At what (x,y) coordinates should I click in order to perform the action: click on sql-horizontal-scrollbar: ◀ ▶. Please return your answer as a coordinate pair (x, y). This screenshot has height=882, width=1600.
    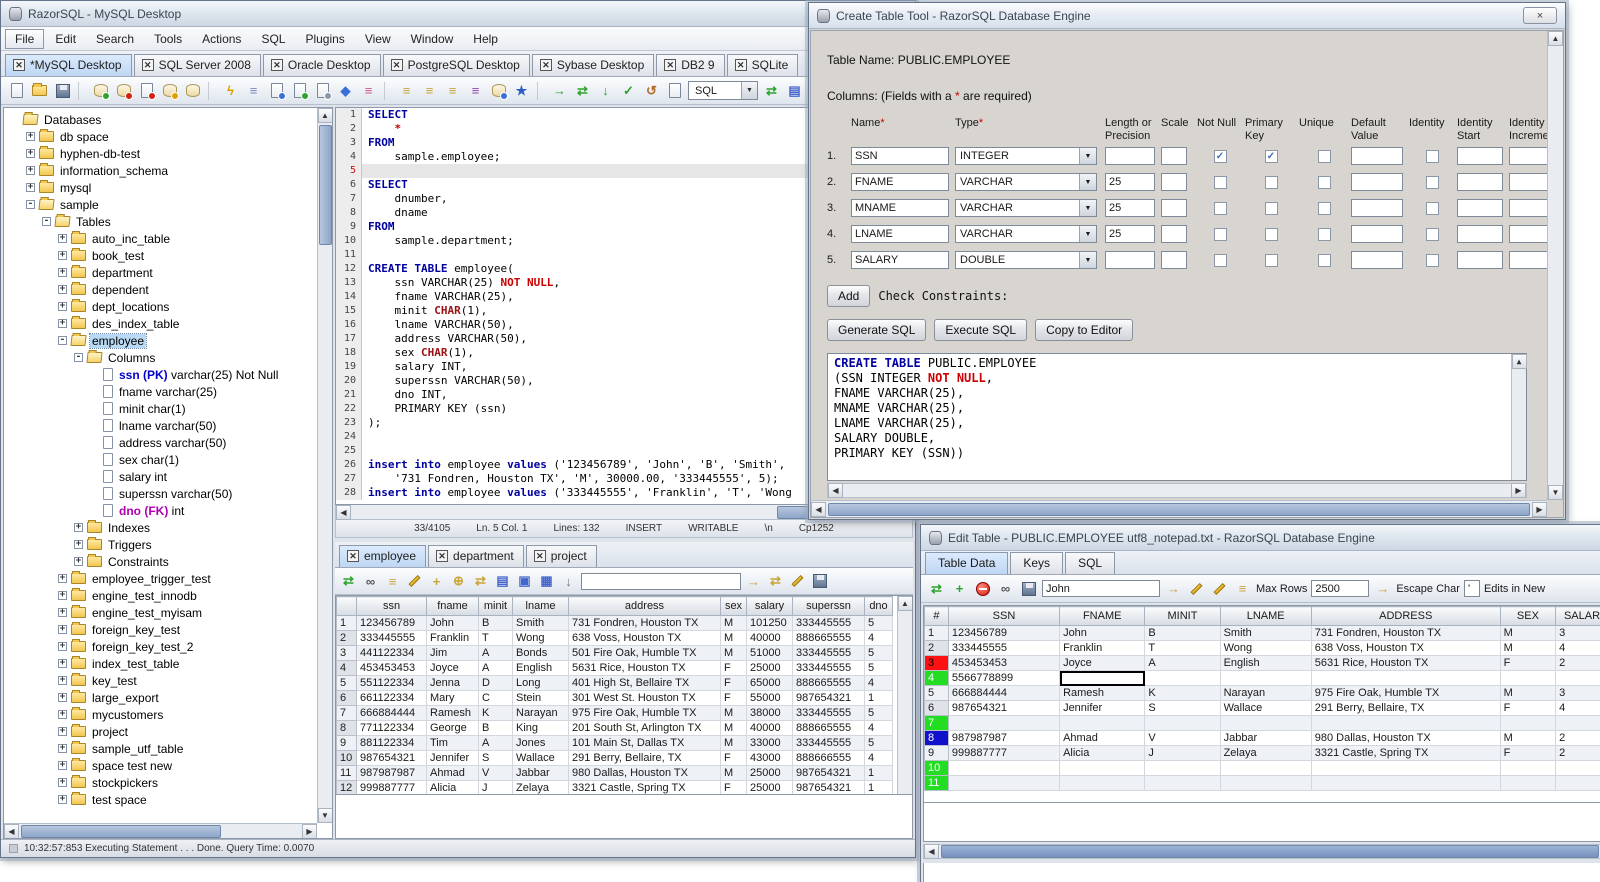
    Looking at the image, I should click on (1177, 490).